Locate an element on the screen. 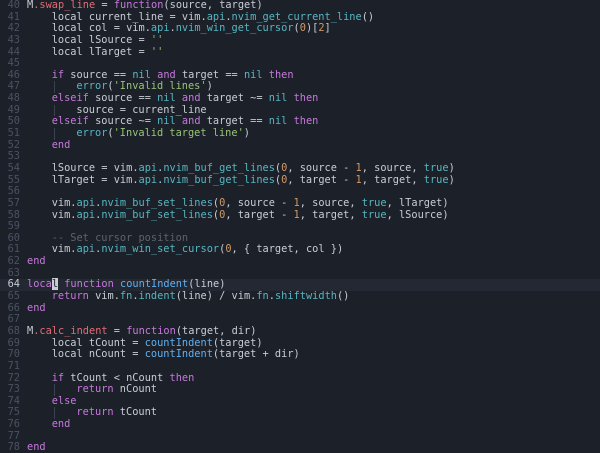 The width and height of the screenshot is (600, 453). code-token: and is located at coordinates (169, 74).